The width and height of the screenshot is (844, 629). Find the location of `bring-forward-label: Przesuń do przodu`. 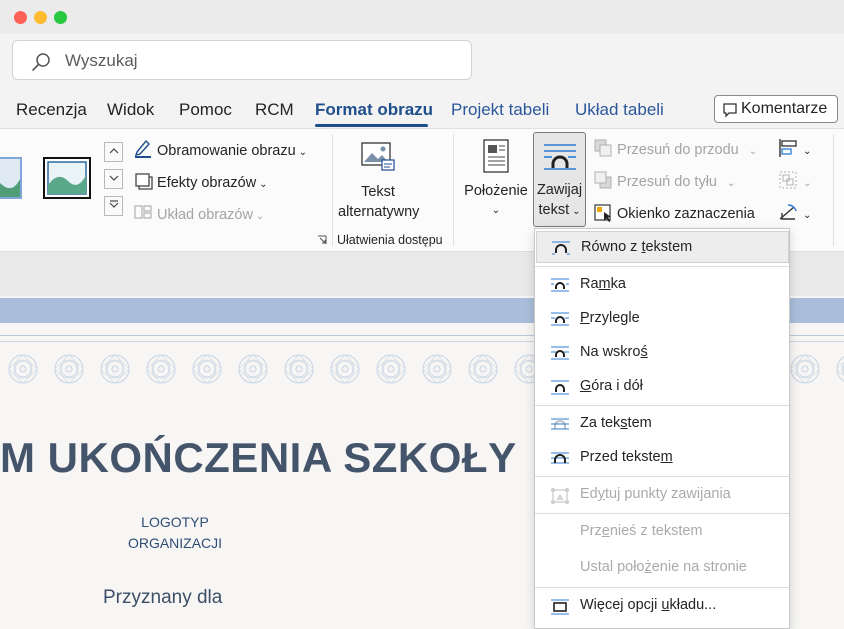

bring-forward-label: Przesuń do przodu is located at coordinates (678, 150).